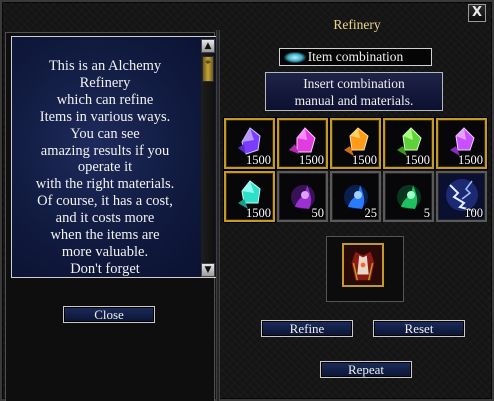 Image resolution: width=494 pixels, height=401 pixels. What do you see at coordinates (218, 215) in the screenshot?
I see `panel-divider` at bounding box center [218, 215].